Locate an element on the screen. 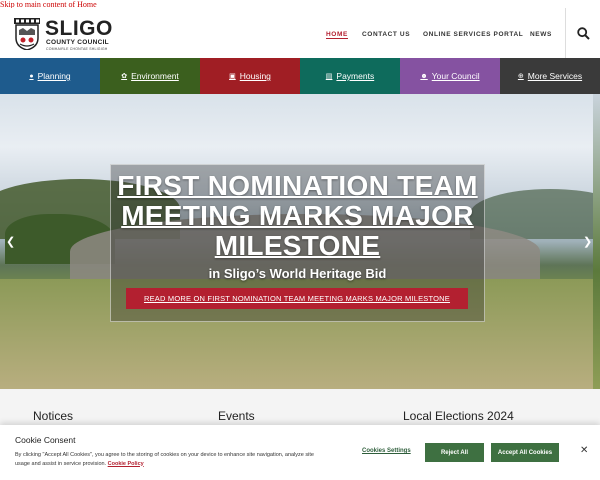  tile-planning: ● Planning is located at coordinates (50, 76).